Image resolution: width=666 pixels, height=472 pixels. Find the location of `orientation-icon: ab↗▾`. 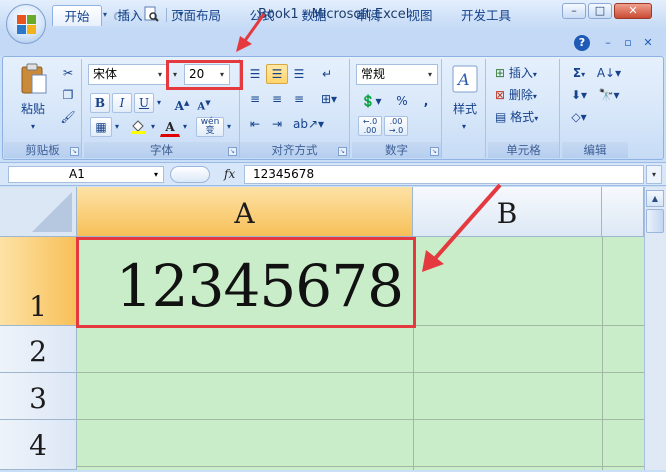

orientation-icon: ab↗▾ is located at coordinates (308, 124).